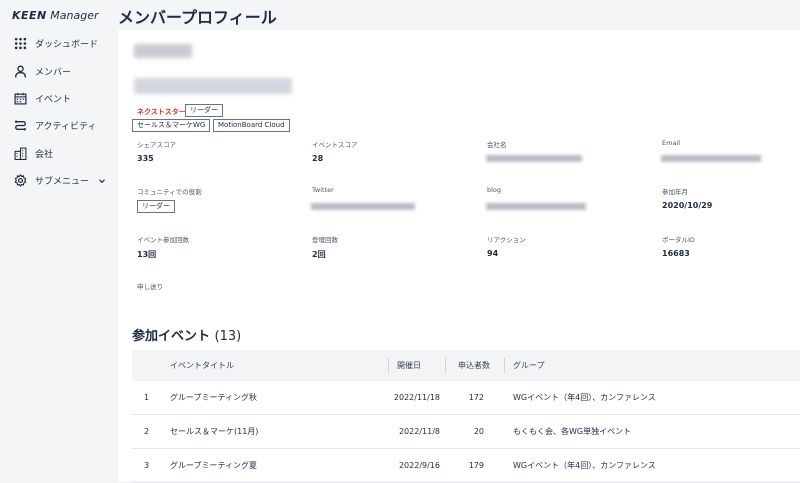  Describe the element at coordinates (494, 190) in the screenshot. I see `blog-label: blog` at that location.